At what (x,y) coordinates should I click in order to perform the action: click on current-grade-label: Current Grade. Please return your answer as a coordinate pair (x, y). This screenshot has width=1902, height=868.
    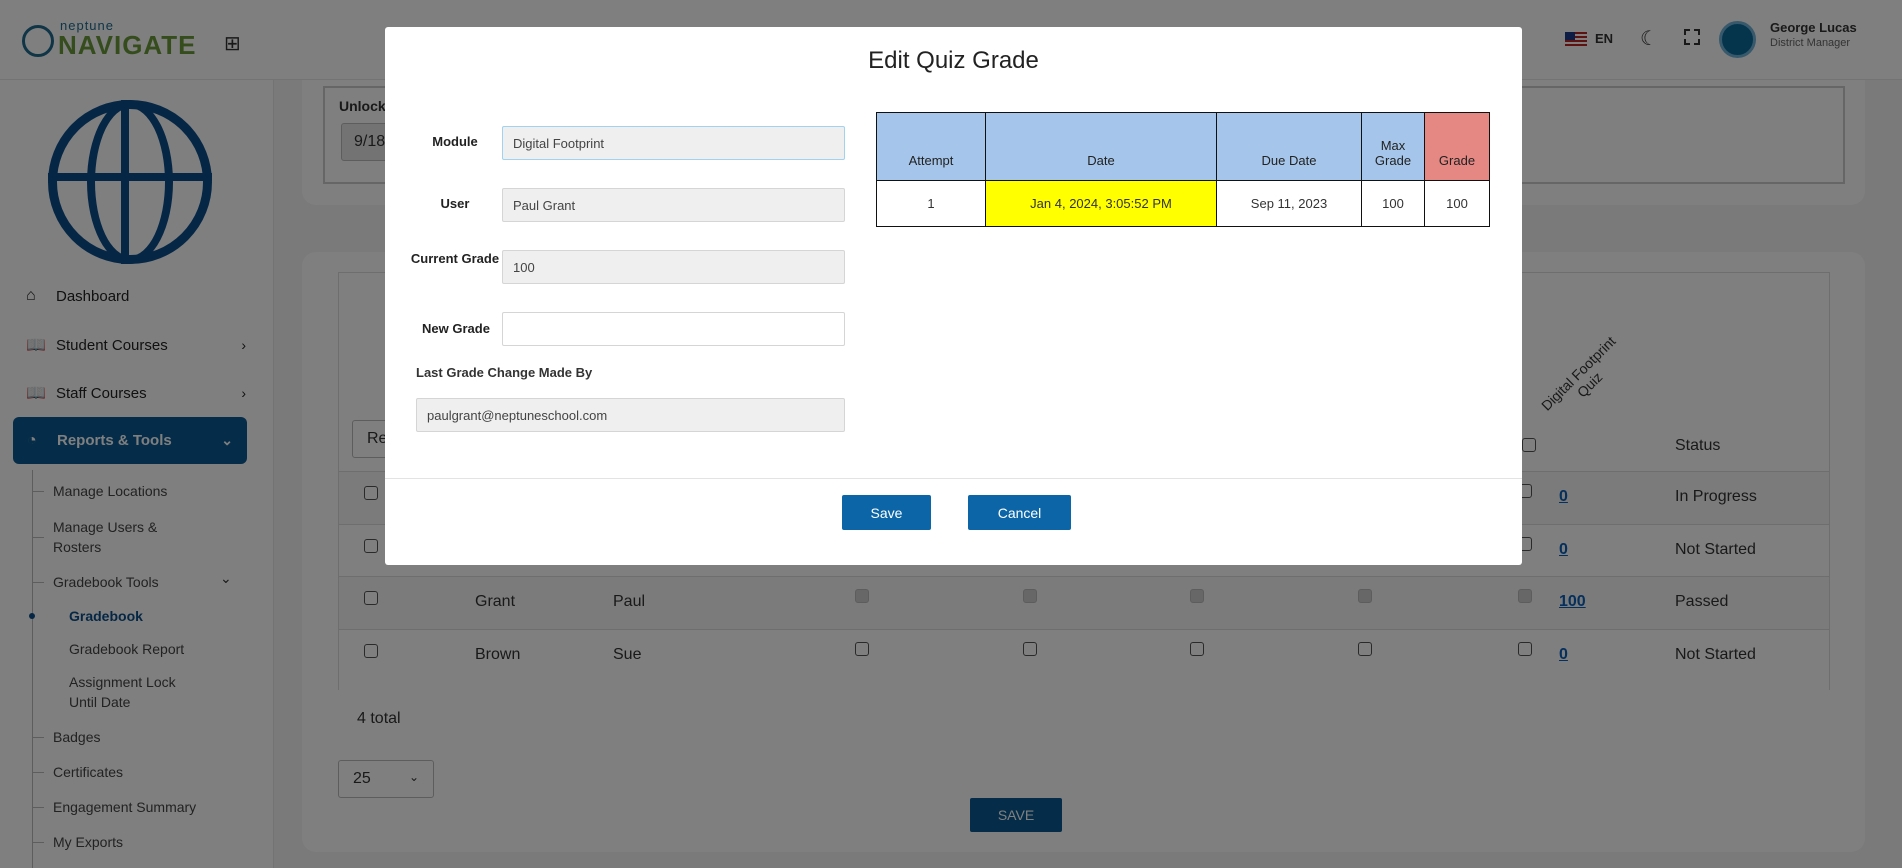
    Looking at the image, I should click on (455, 258).